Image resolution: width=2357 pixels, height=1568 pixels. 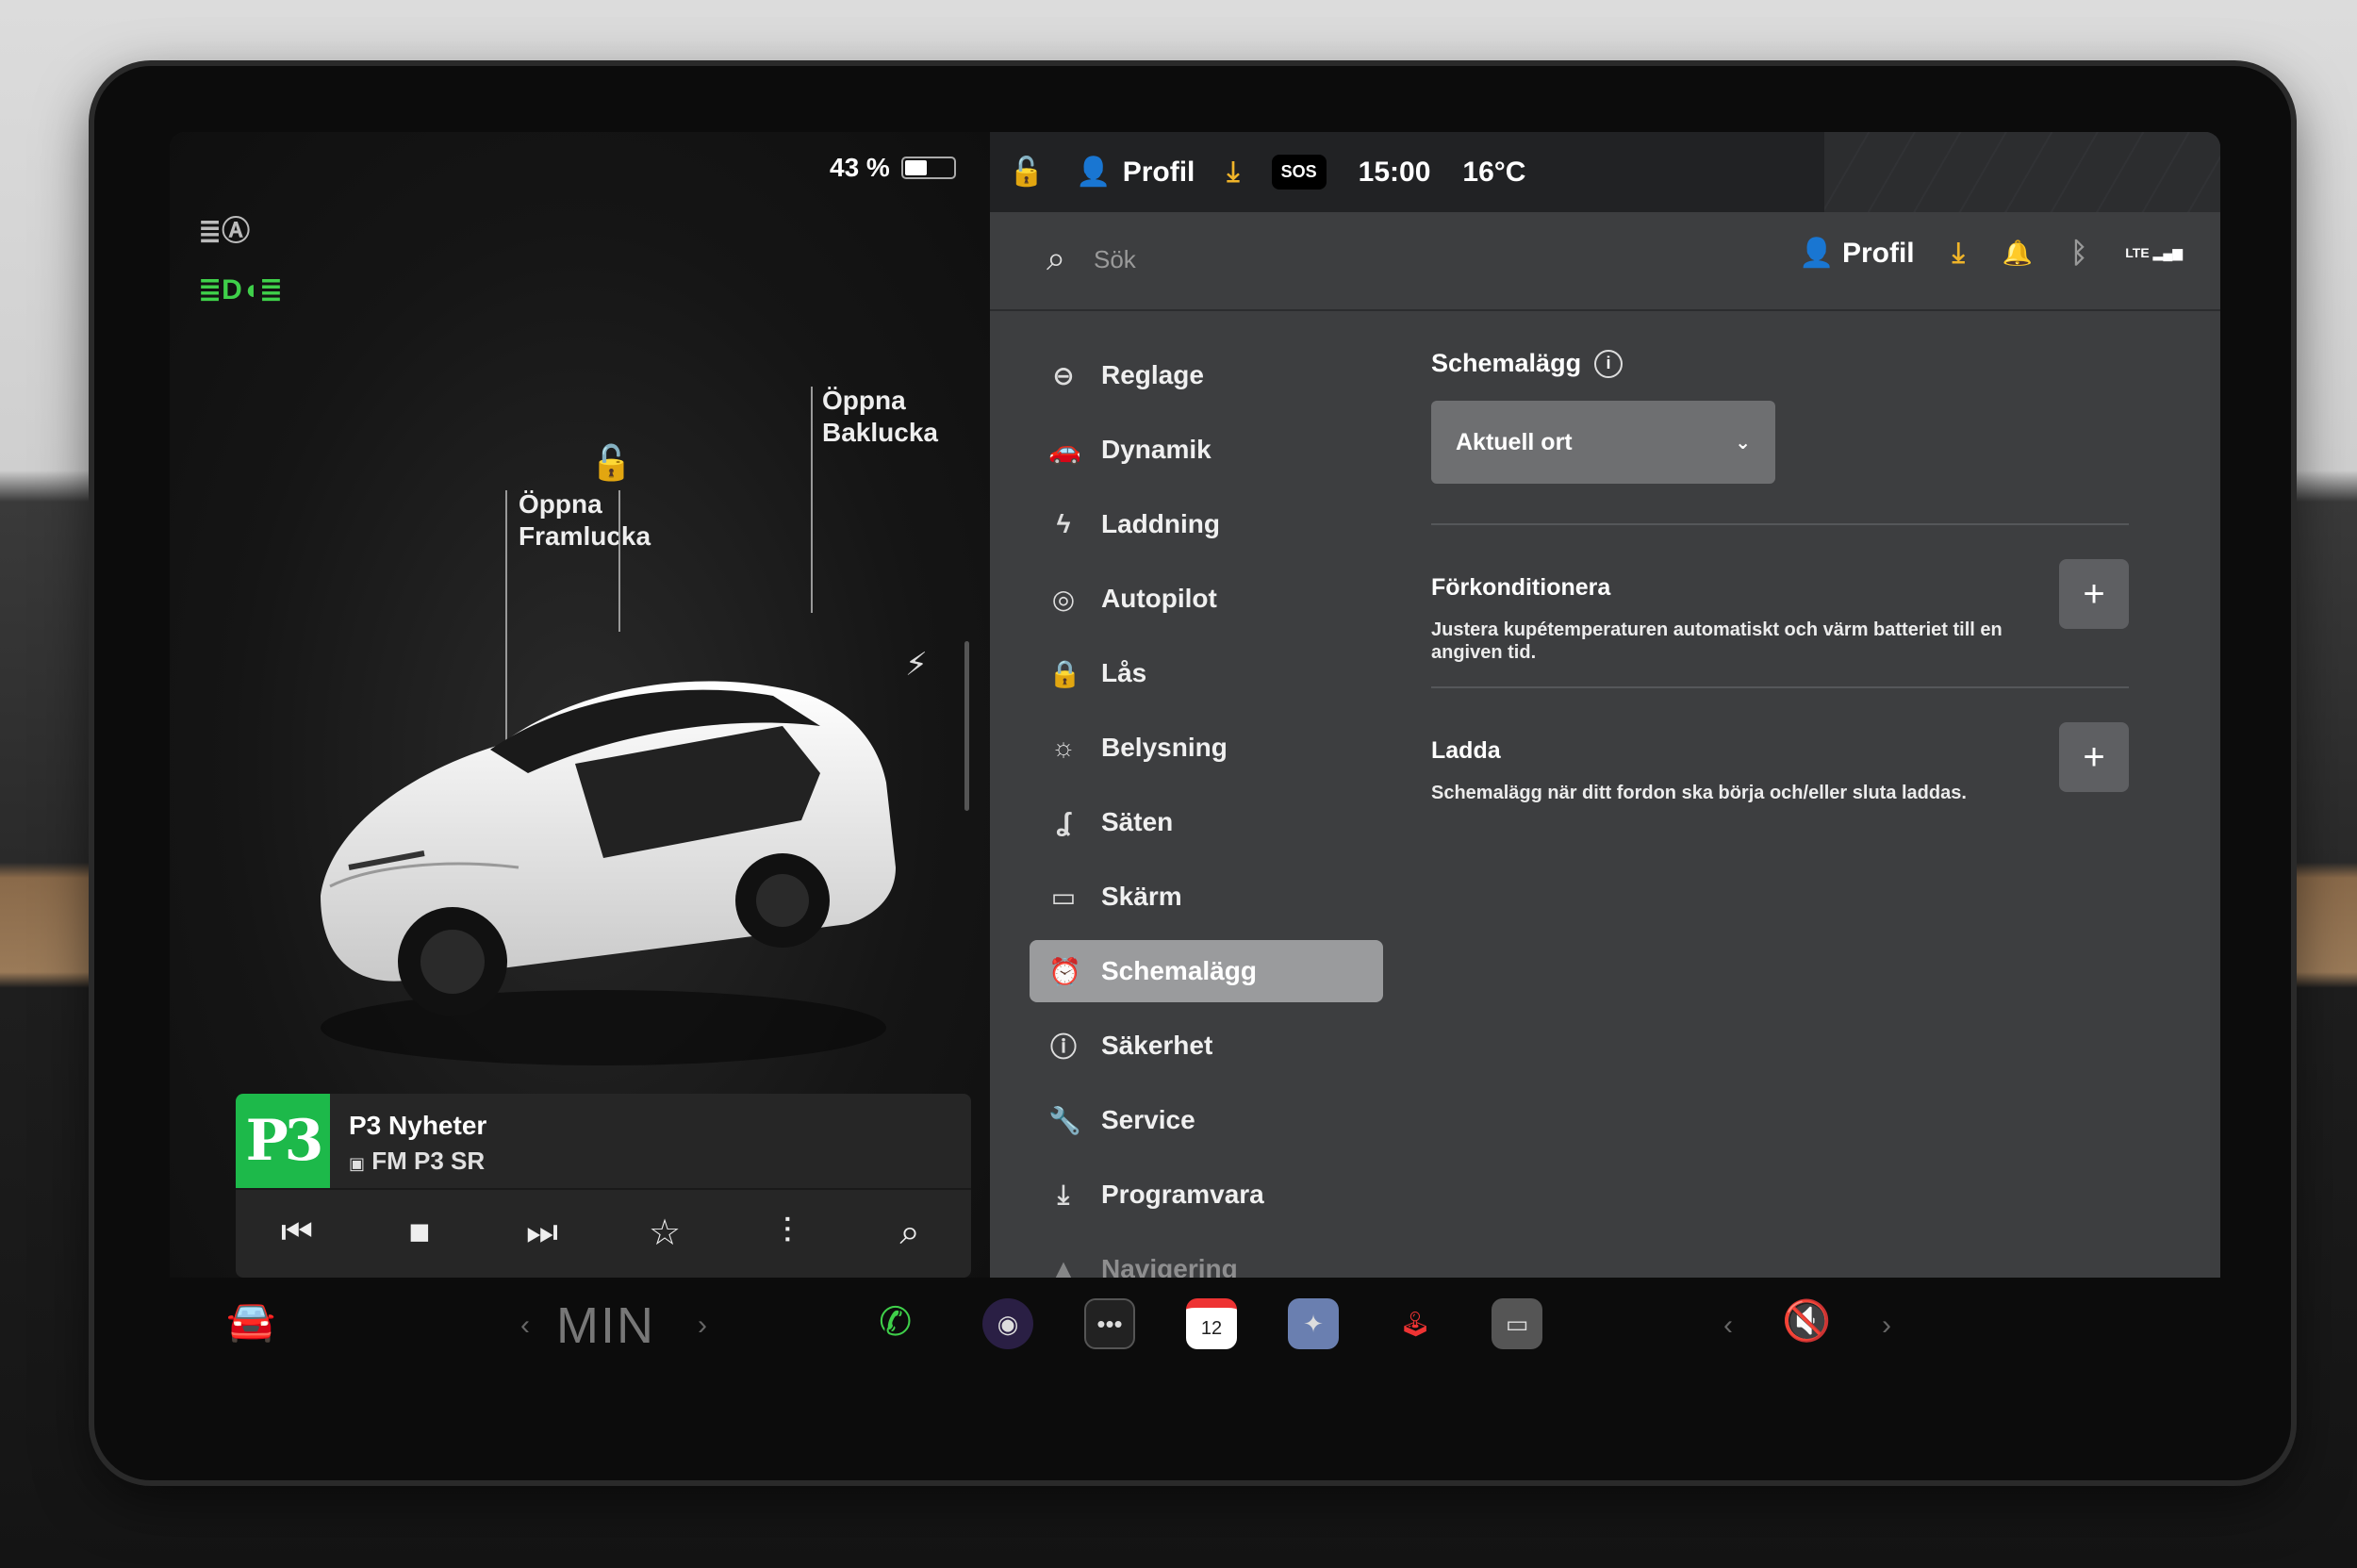 What do you see at coordinates (542, 1233) in the screenshot?
I see `next-track-icon: ⏭` at bounding box center [542, 1233].